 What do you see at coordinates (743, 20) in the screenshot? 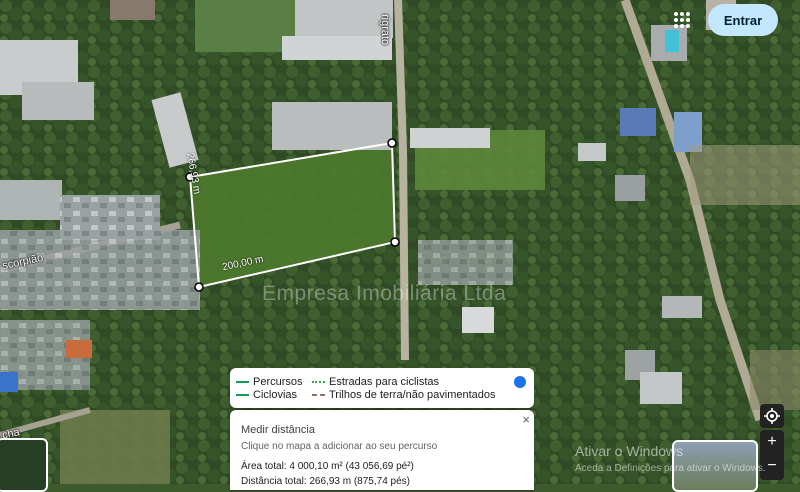
I see `signin-button: Entrar` at bounding box center [743, 20].